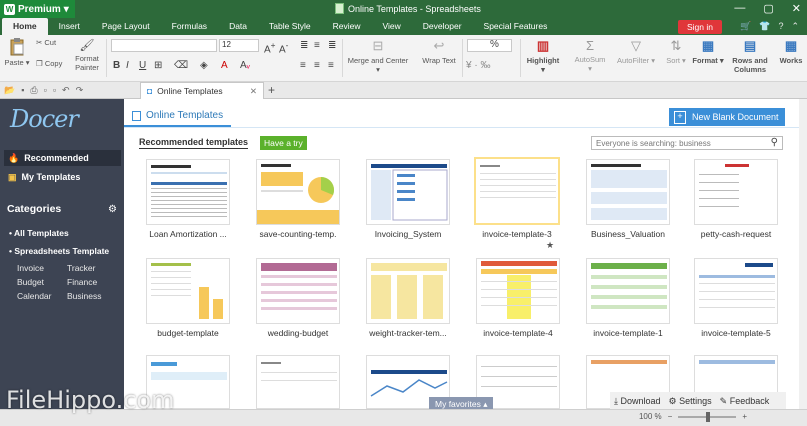 The image size is (807, 426). What do you see at coordinates (780, 26) in the screenshot?
I see `help-icon: ?` at bounding box center [780, 26].